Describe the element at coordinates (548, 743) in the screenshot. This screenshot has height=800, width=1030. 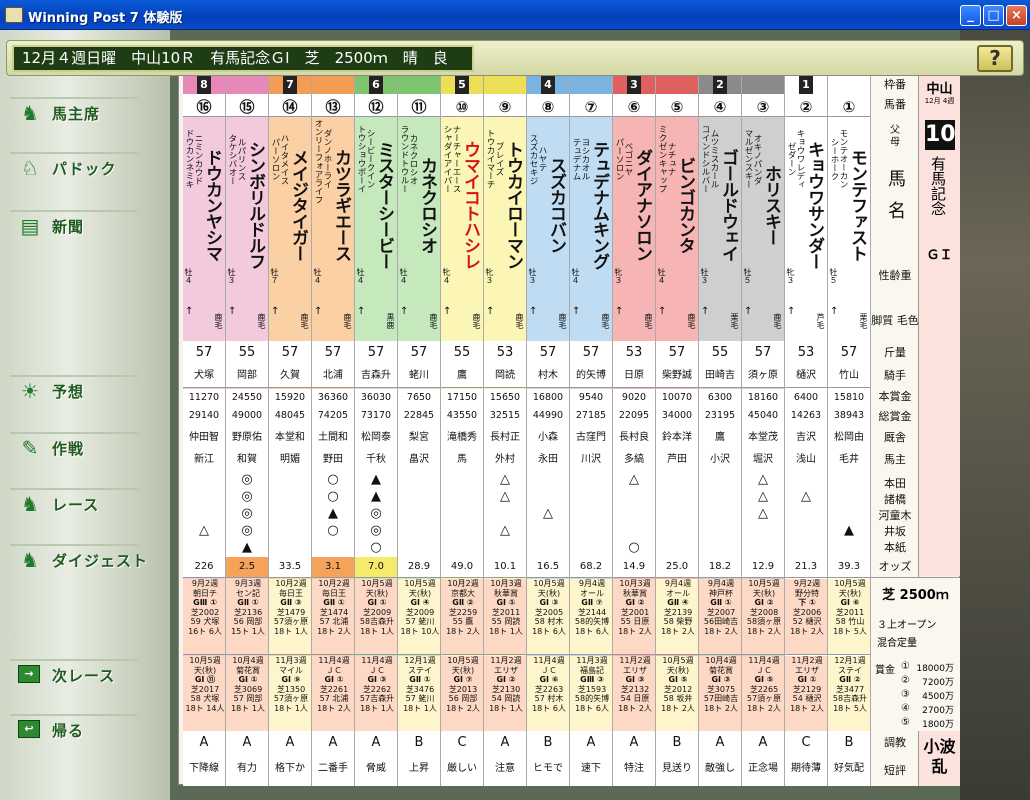
I see `training-grade: B` at that location.